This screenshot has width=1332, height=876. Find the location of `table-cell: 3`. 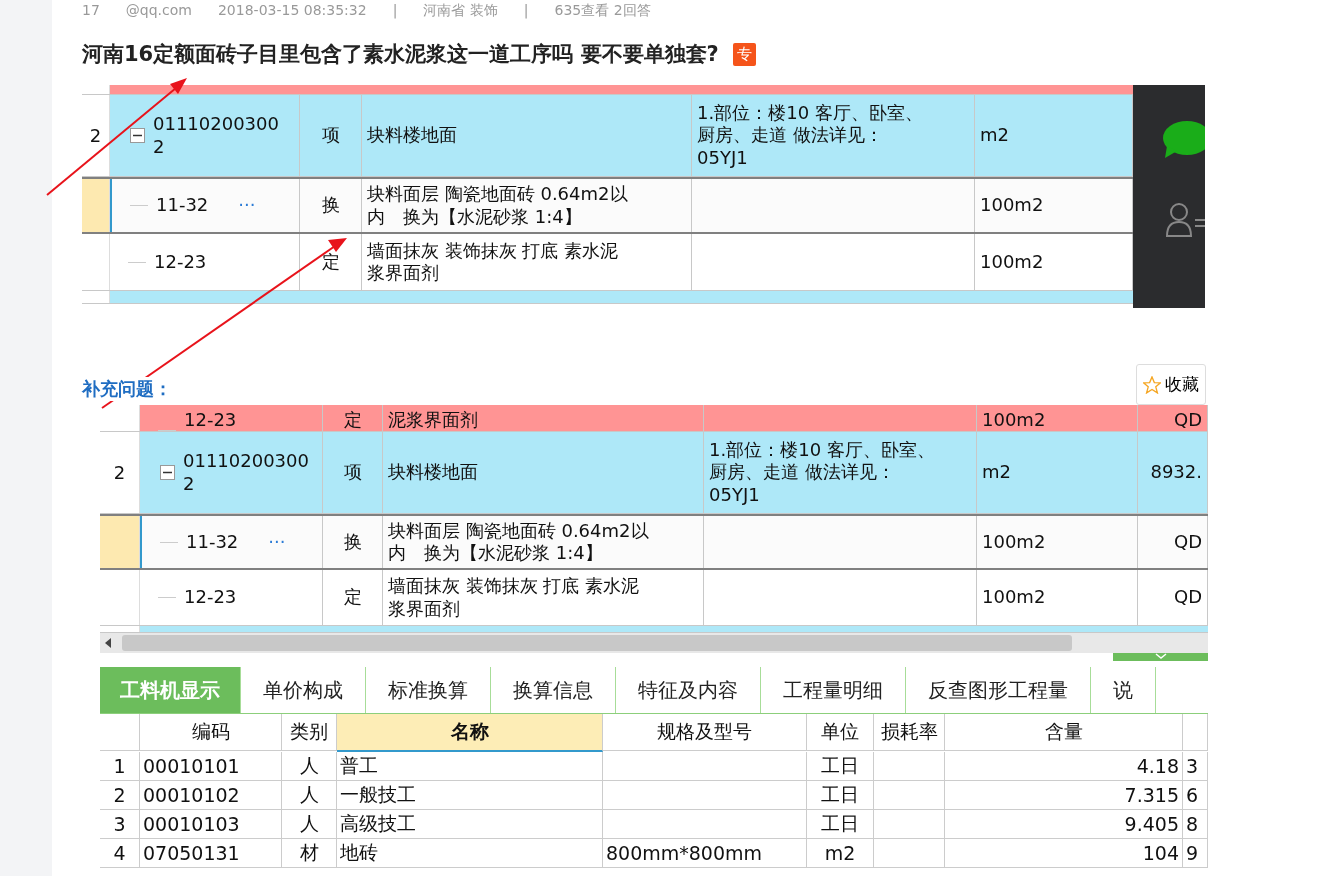

table-cell: 3 is located at coordinates (1192, 766).